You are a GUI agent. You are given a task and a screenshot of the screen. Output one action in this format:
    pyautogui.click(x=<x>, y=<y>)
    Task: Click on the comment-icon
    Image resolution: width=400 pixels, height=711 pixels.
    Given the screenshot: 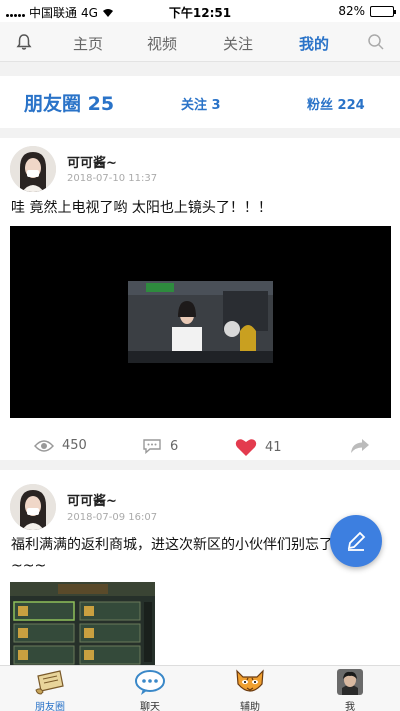 What is the action you would take?
    pyautogui.click(x=152, y=446)
    